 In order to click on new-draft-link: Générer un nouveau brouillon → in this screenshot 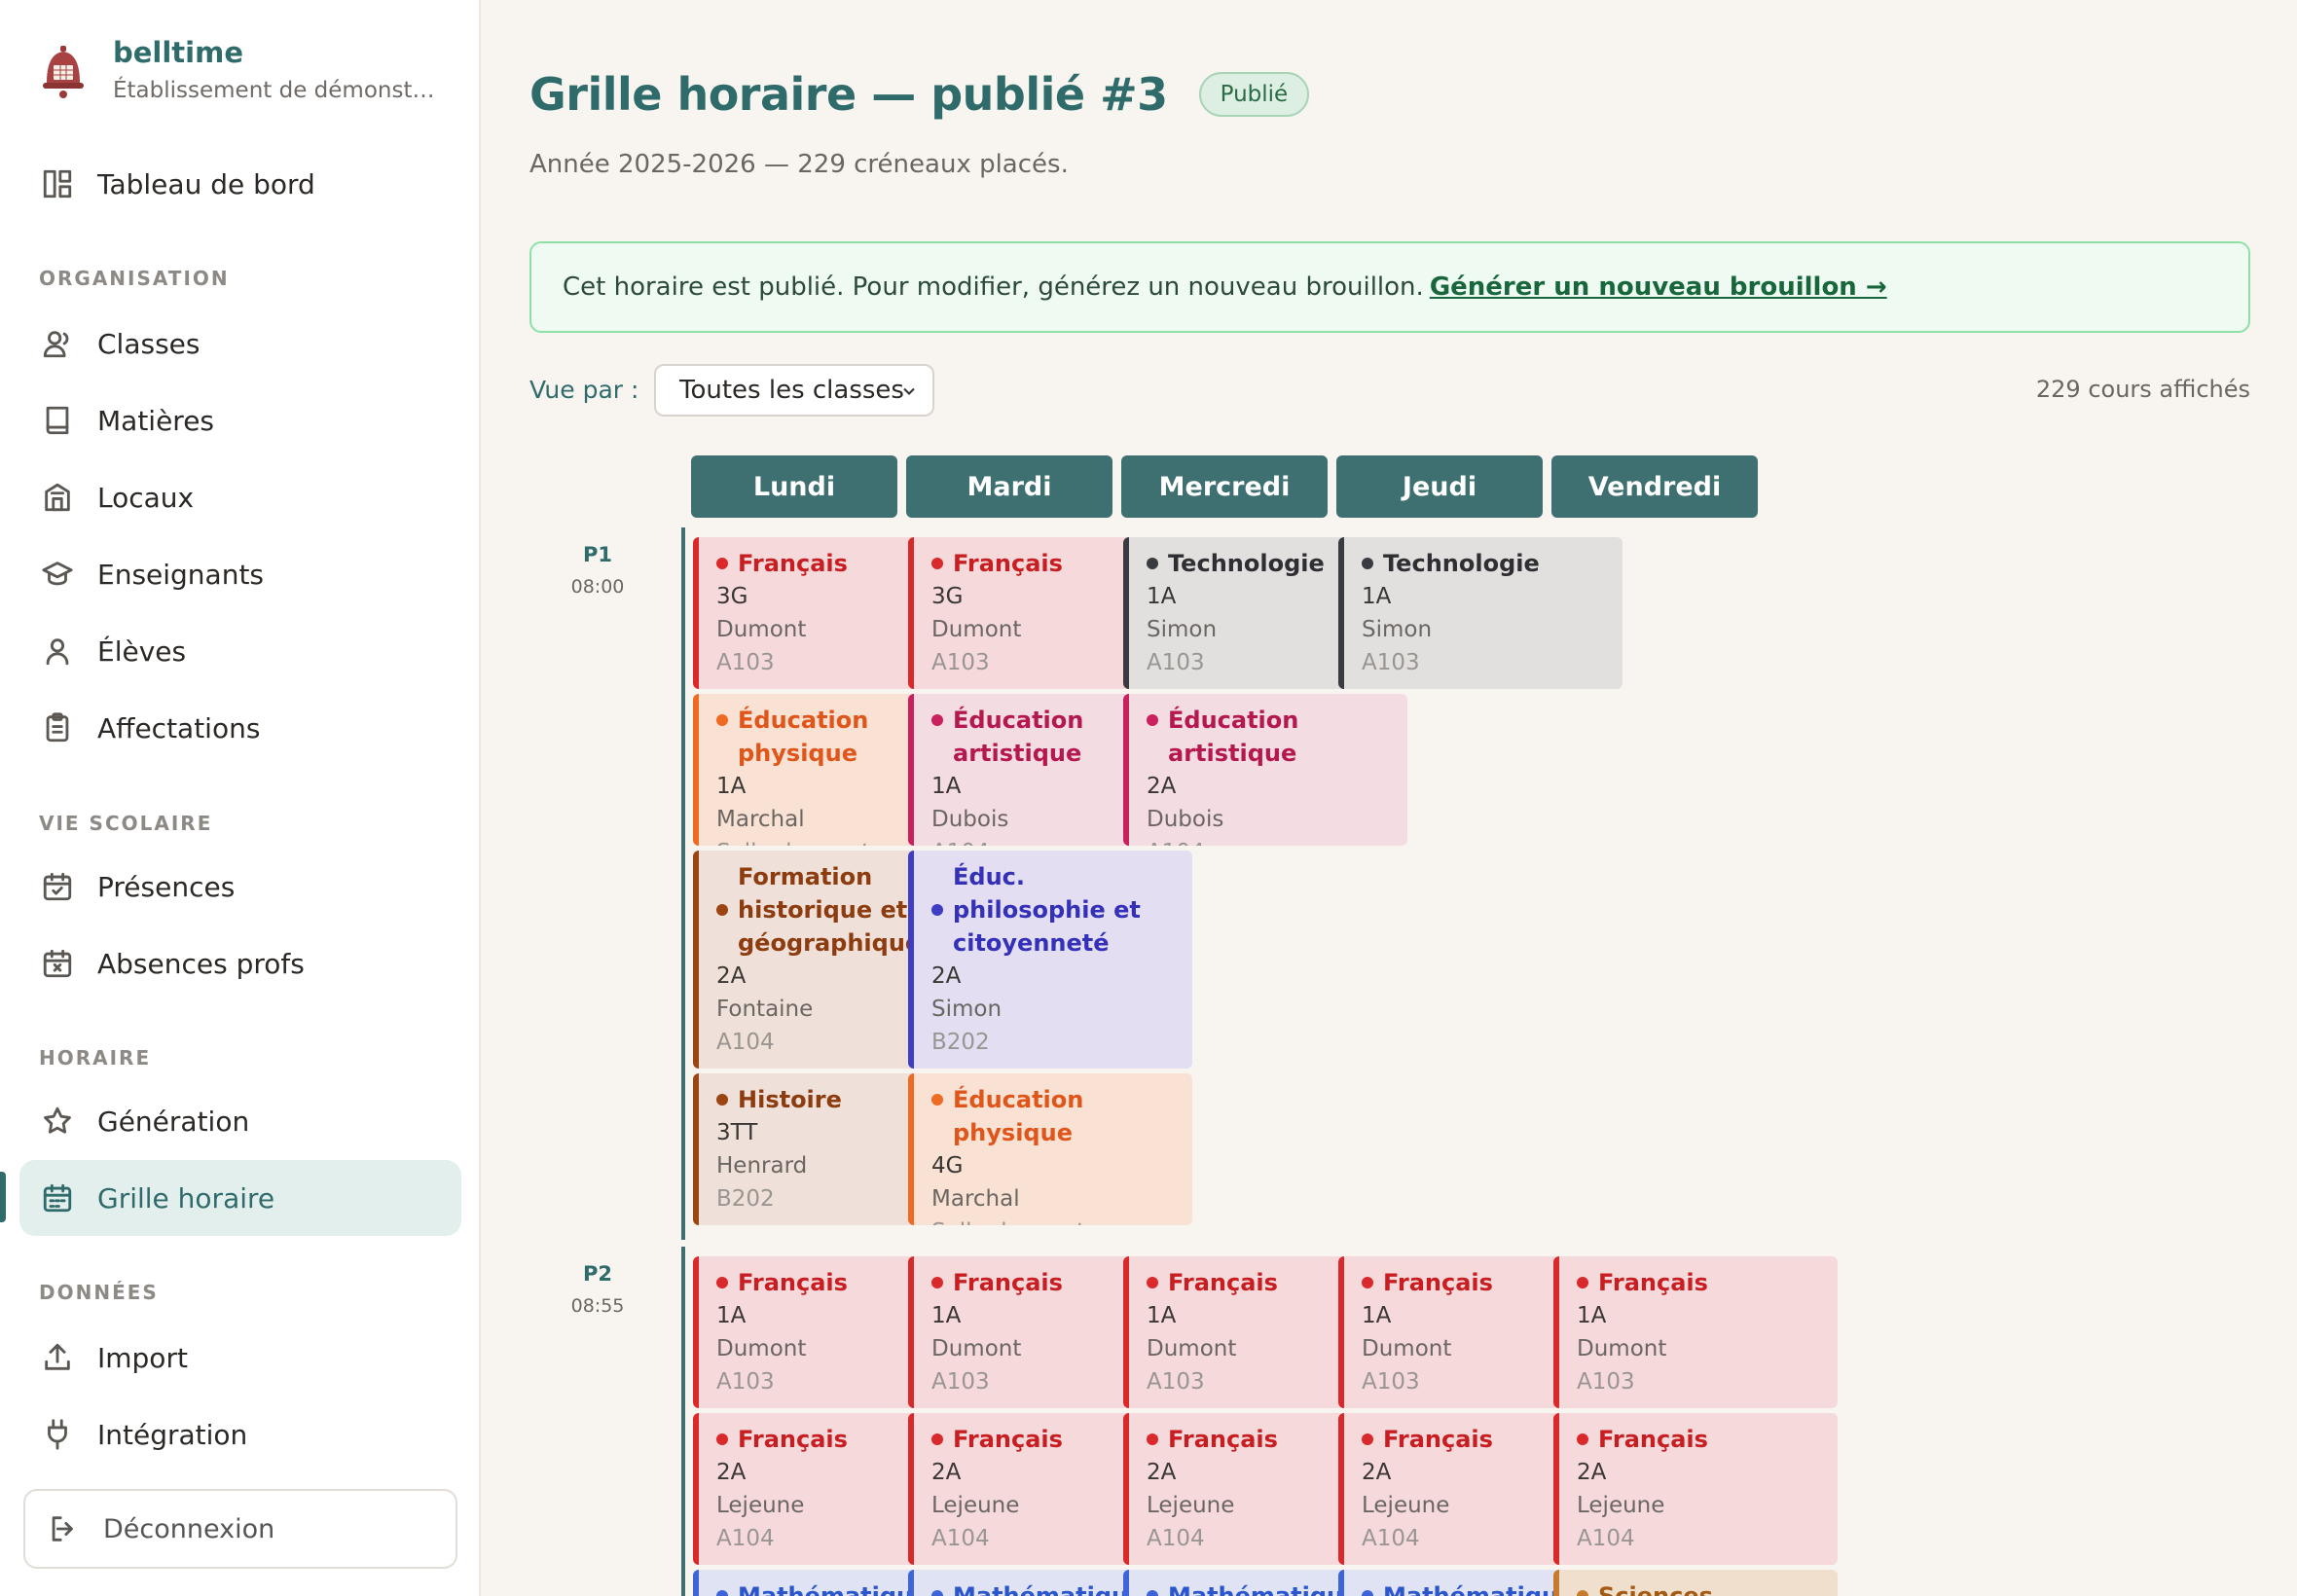, I will do `click(1658, 287)`.